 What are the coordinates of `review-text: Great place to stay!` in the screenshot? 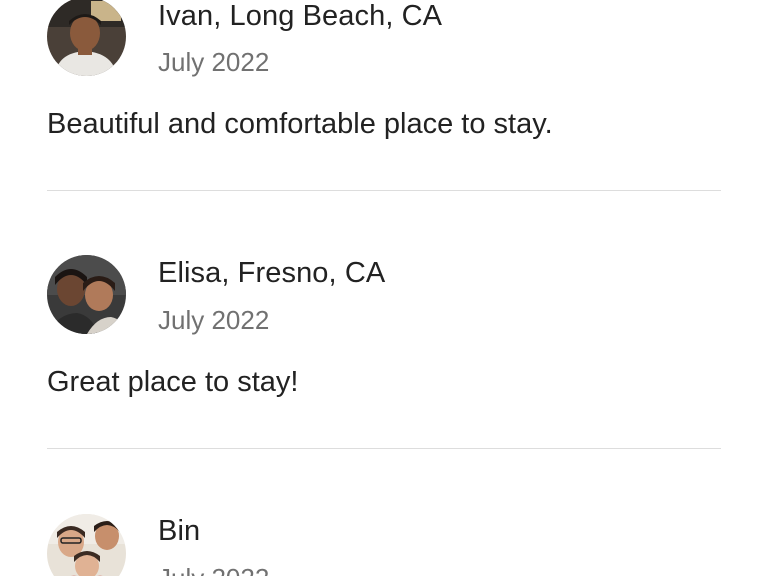 It's located at (173, 382).